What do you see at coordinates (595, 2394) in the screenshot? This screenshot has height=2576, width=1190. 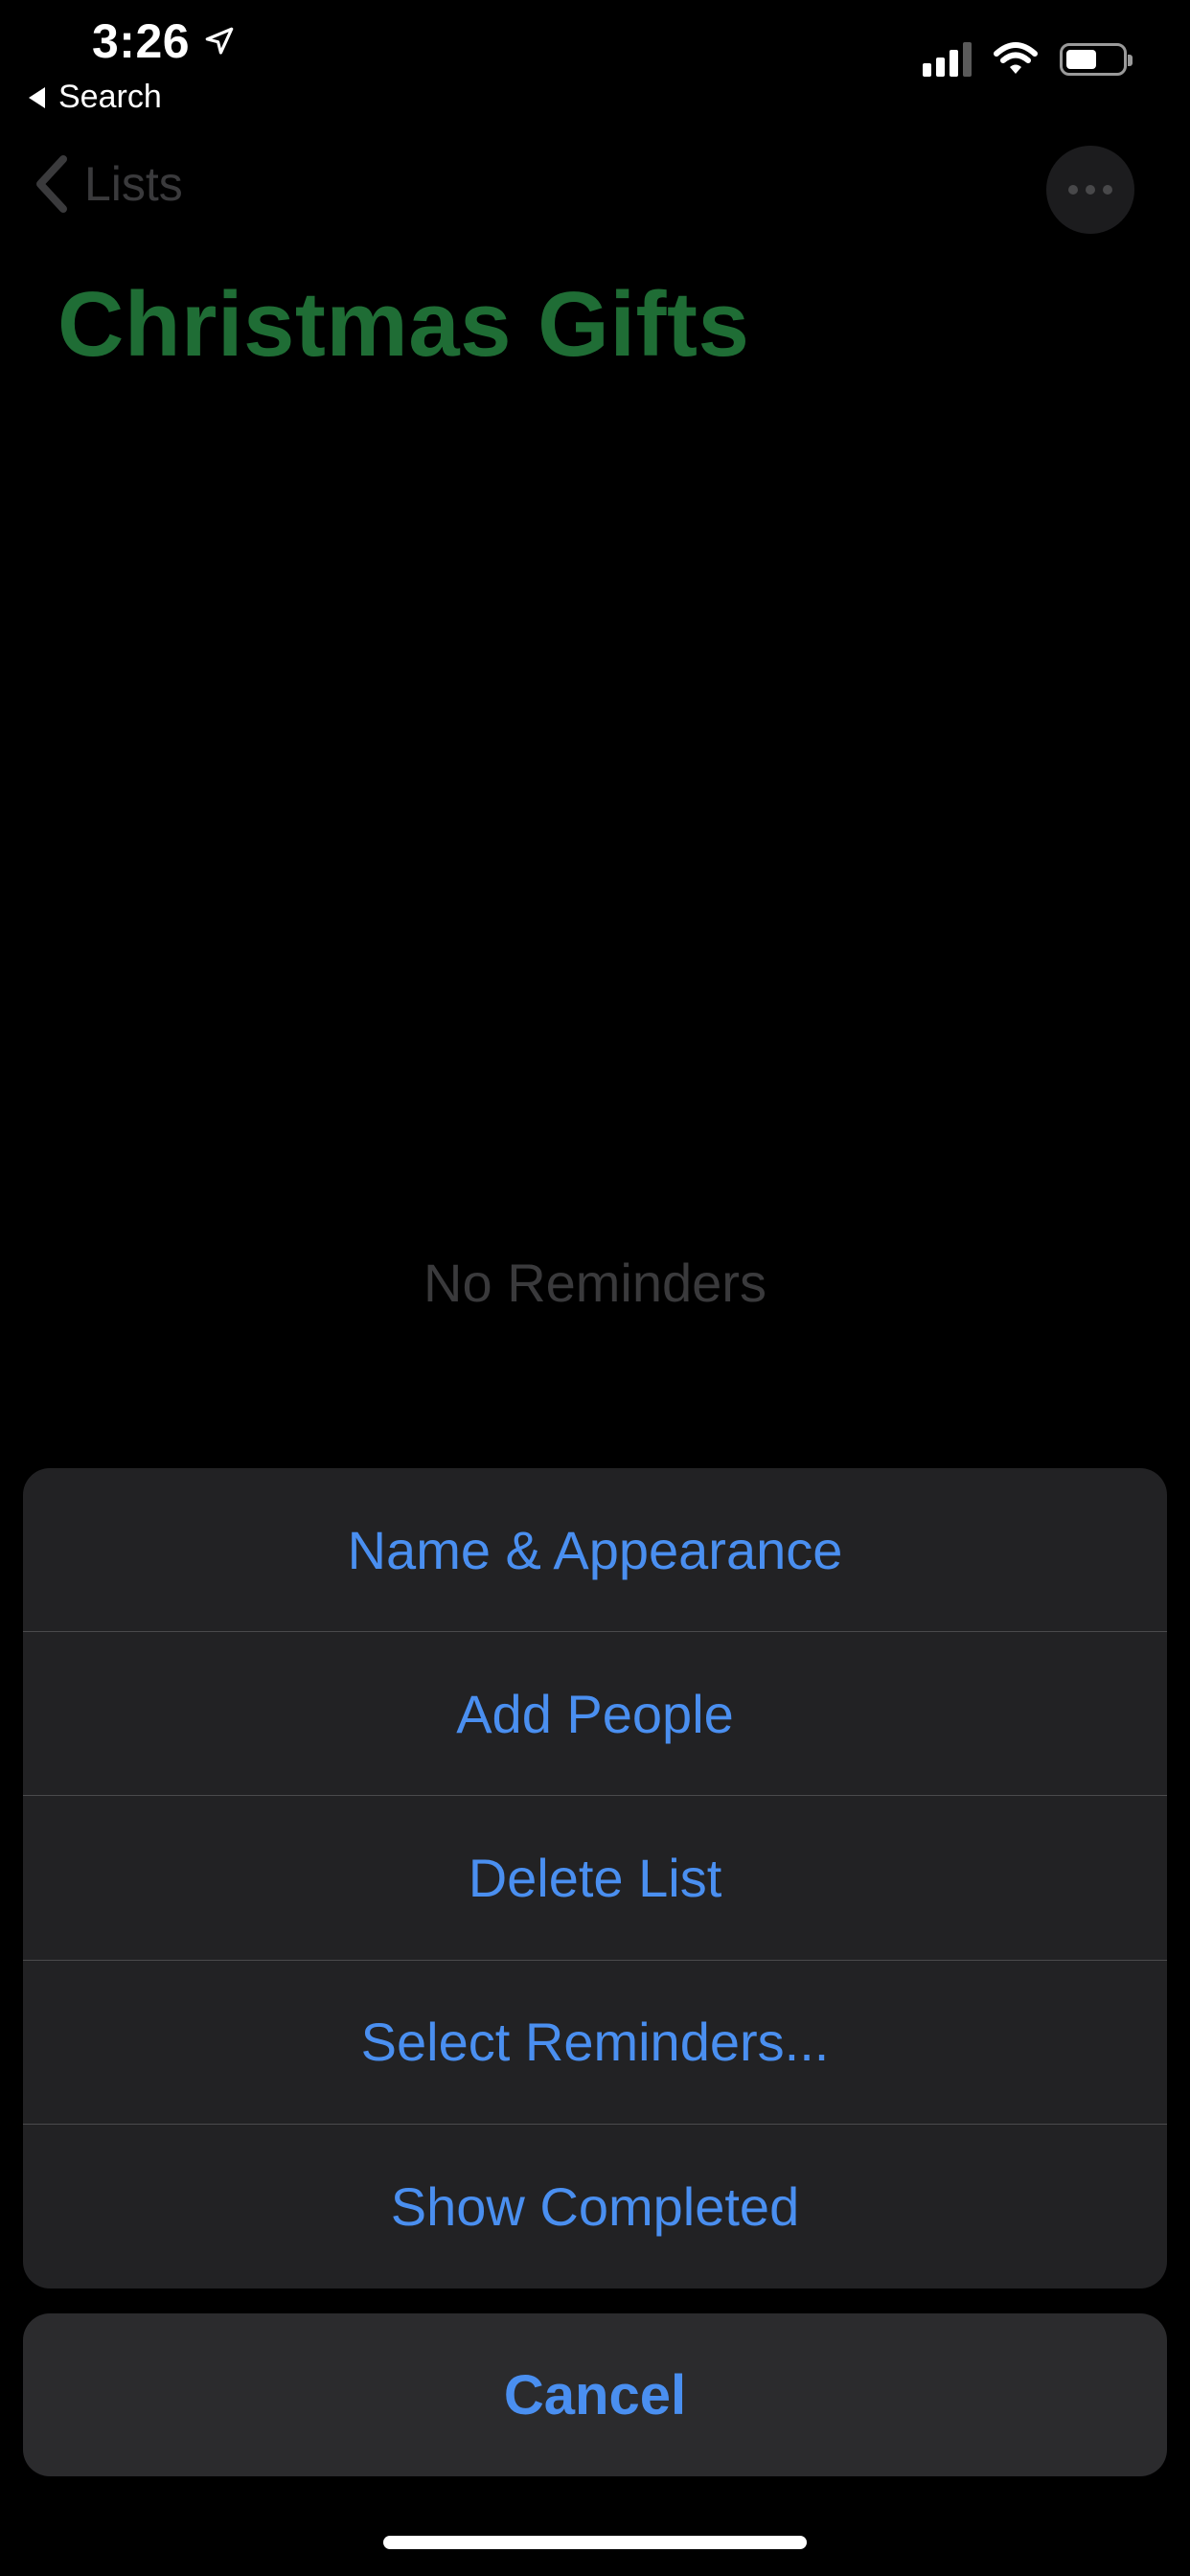 I see `cancel-button: Cancel` at bounding box center [595, 2394].